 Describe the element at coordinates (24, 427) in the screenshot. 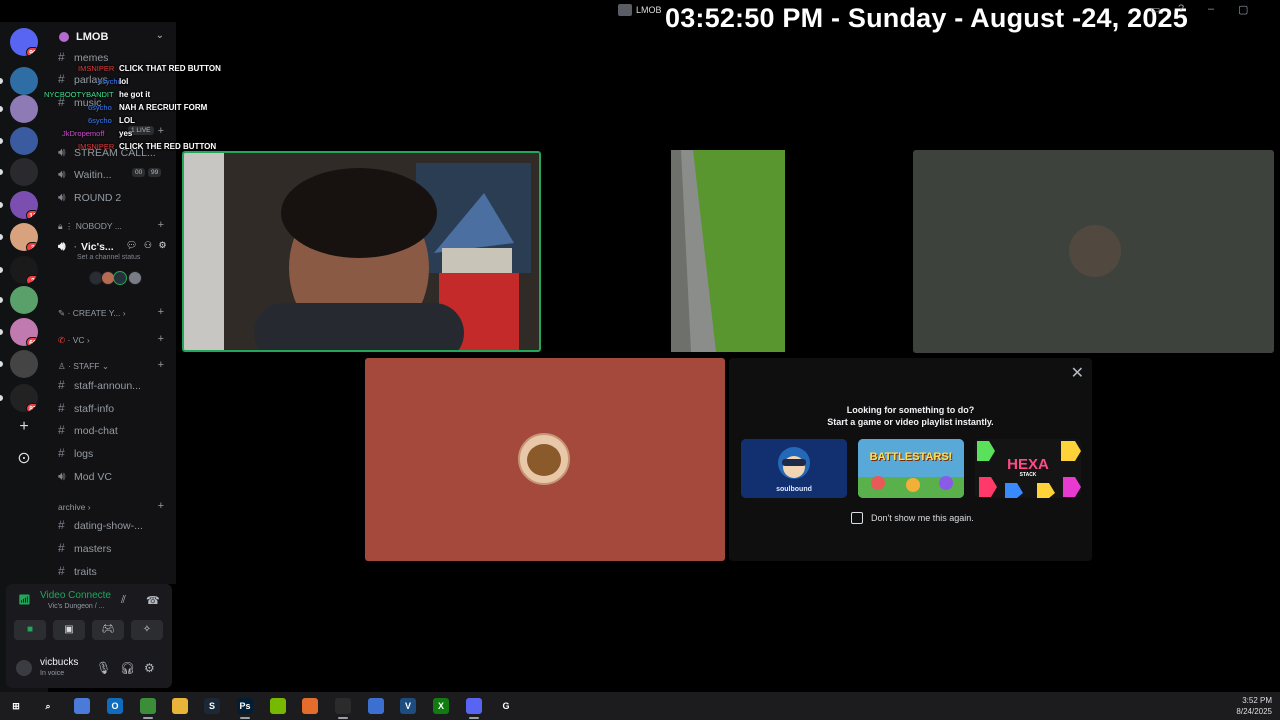

I see `add-server-icon: +` at that location.